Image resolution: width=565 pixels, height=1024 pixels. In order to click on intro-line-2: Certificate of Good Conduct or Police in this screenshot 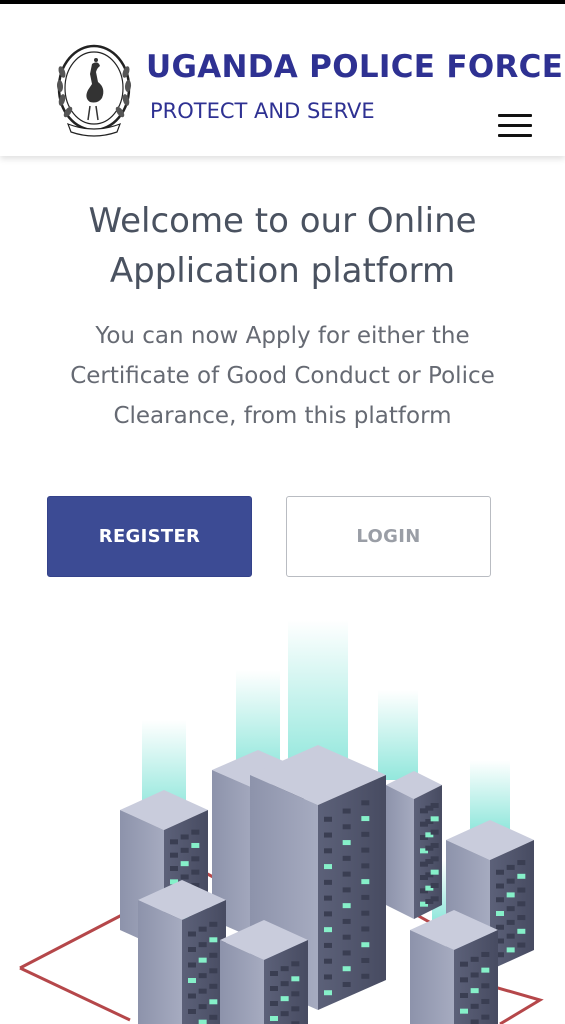, I will do `click(282, 376)`.